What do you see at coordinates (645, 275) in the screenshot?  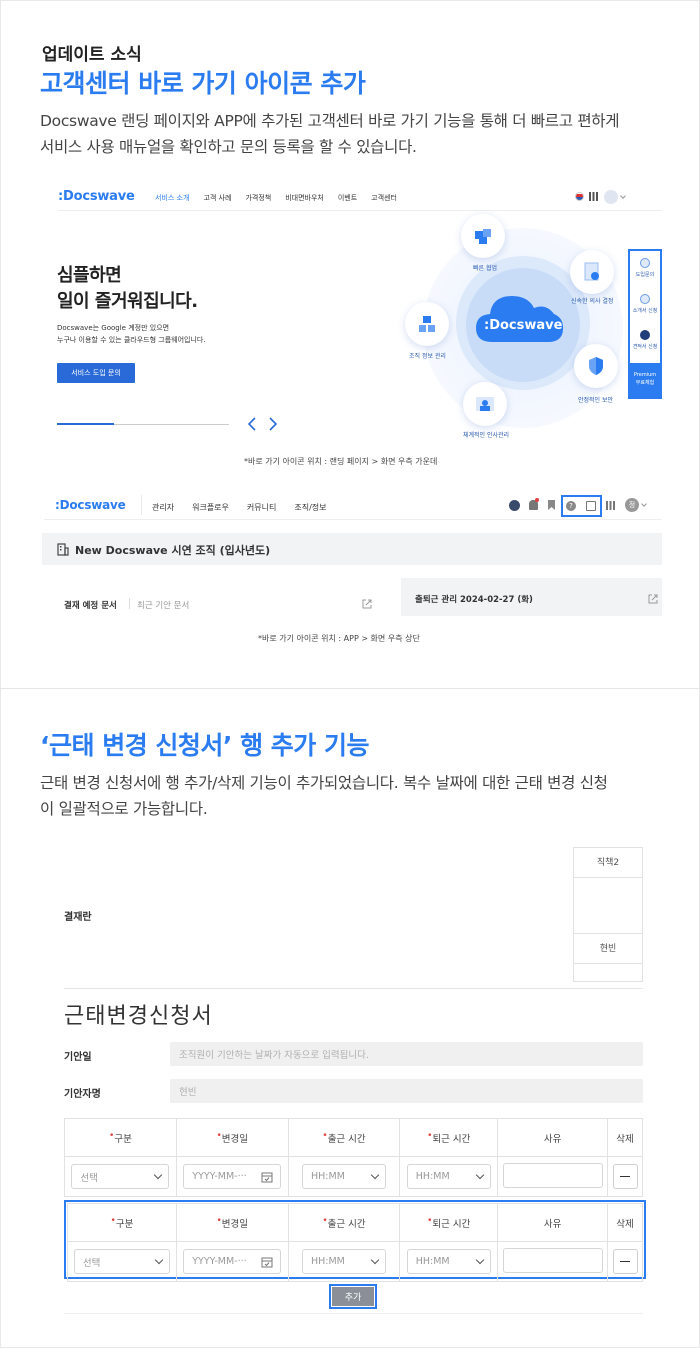 I see `support-item-inquiry-label: 도입문의` at bounding box center [645, 275].